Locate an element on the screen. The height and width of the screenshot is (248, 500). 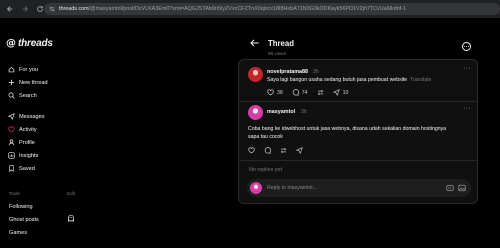
home-icon is located at coordinates (11, 69).